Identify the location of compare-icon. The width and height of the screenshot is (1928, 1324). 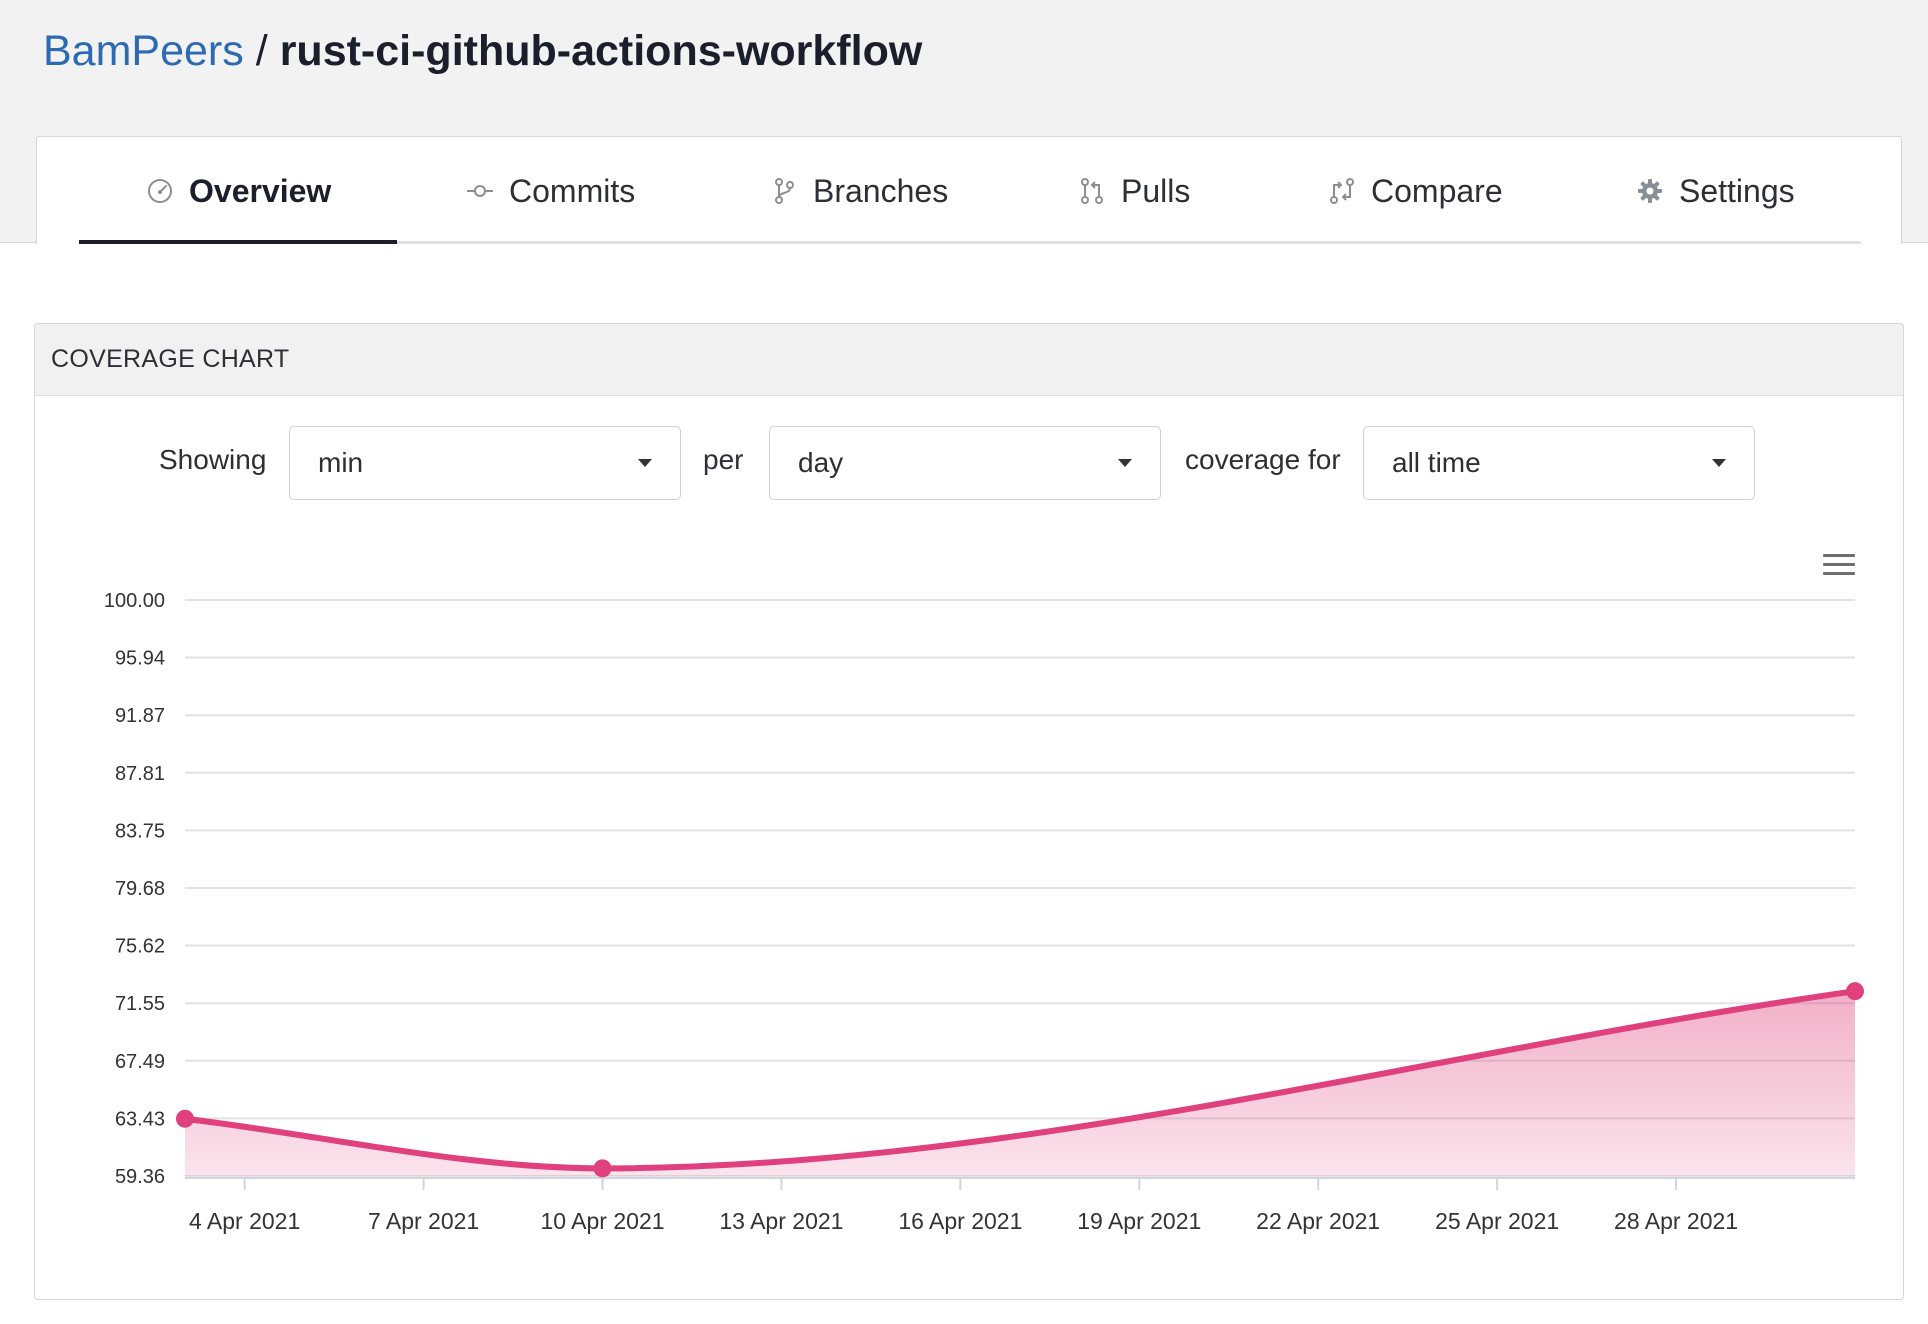
(1342, 191).